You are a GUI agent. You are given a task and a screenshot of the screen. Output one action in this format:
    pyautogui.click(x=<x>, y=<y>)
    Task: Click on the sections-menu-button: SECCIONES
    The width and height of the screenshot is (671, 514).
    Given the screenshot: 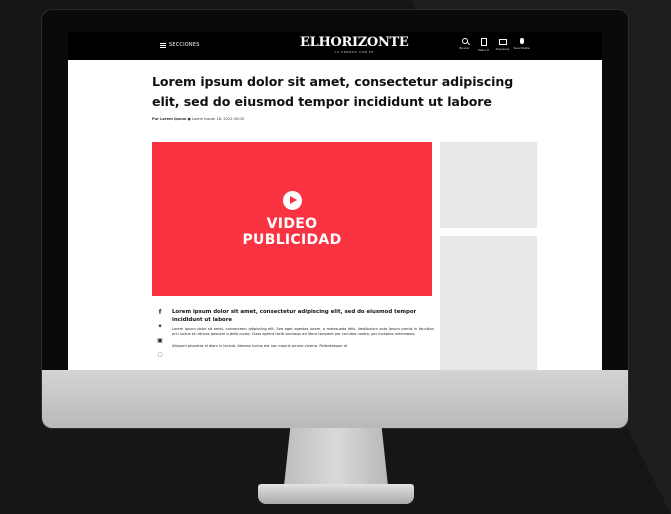 What is the action you would take?
    pyautogui.click(x=180, y=45)
    